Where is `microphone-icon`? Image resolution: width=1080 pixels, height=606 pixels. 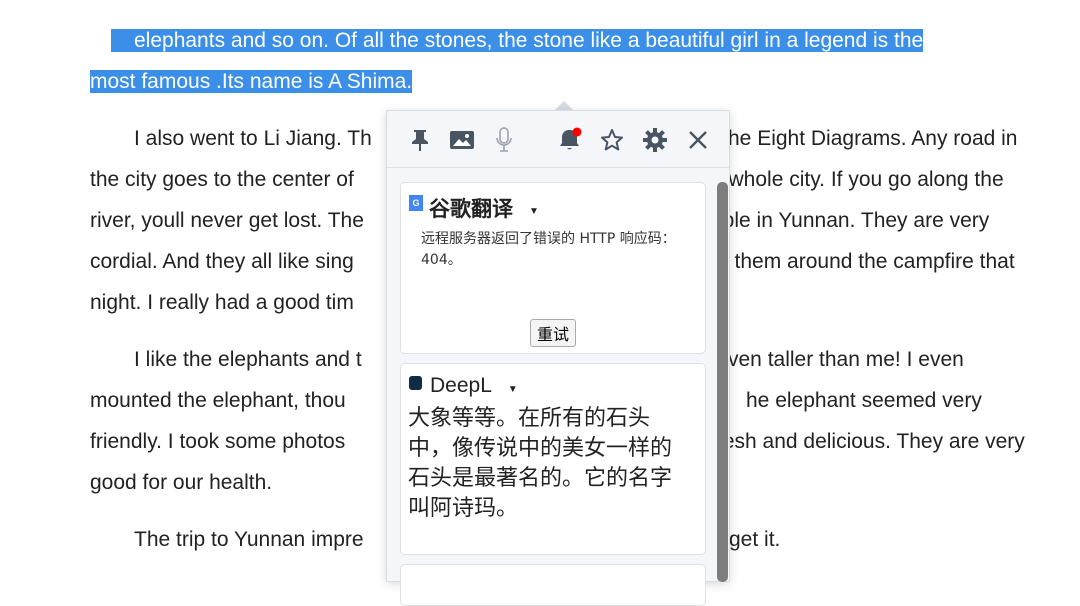 microphone-icon is located at coordinates (504, 140).